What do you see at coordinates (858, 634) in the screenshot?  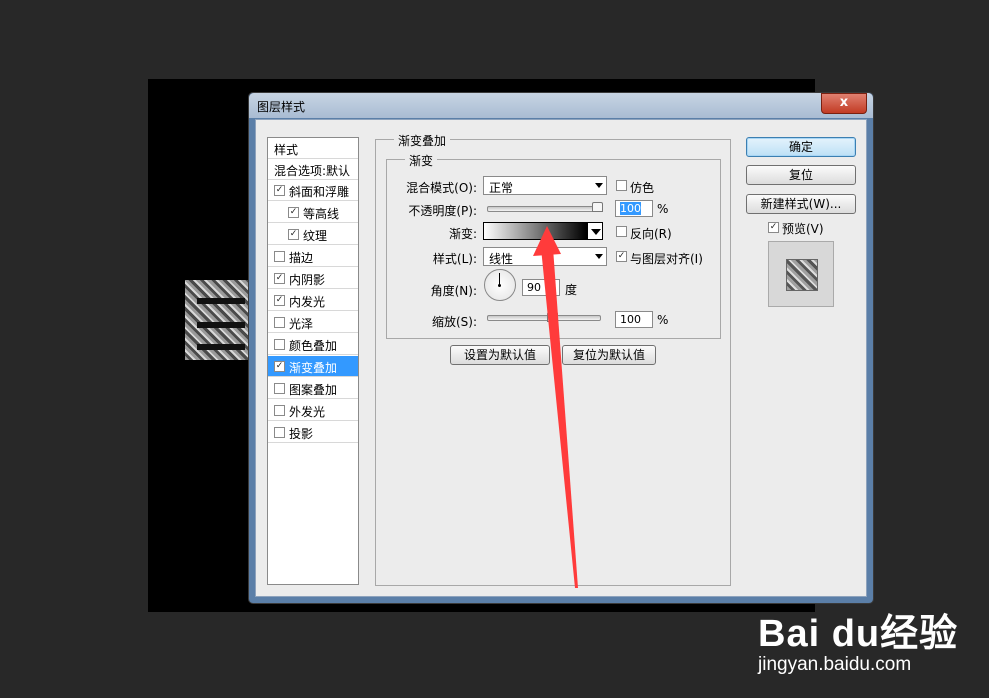 I see `watermark-brand: Bai du经验` at bounding box center [858, 634].